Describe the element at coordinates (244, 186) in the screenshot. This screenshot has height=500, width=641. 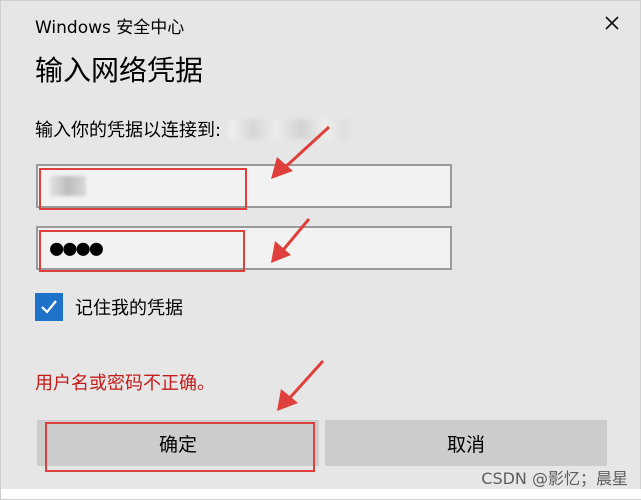
I see `username-input` at that location.